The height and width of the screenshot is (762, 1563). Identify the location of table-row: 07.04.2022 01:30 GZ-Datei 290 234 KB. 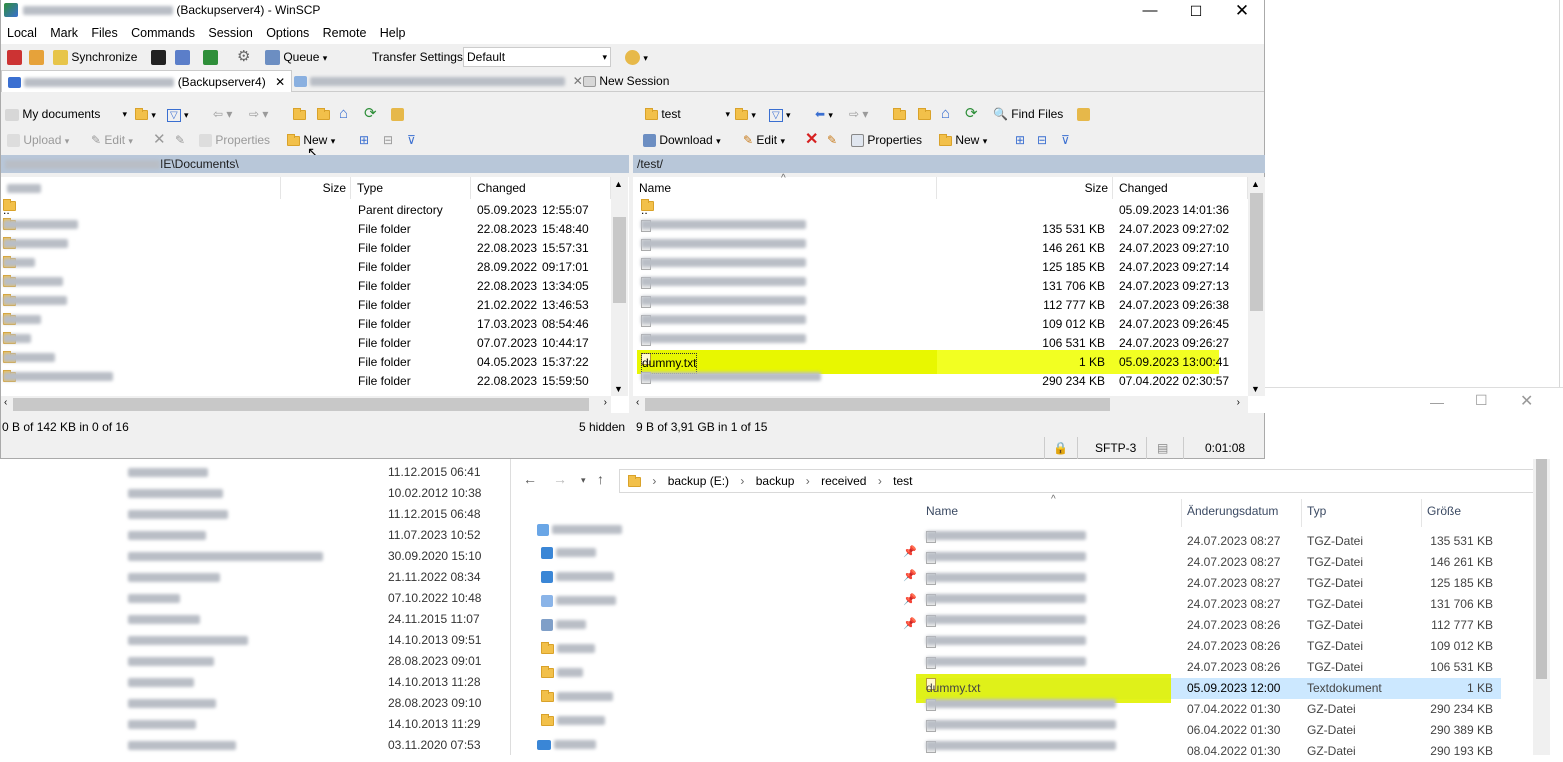
(1208, 709).